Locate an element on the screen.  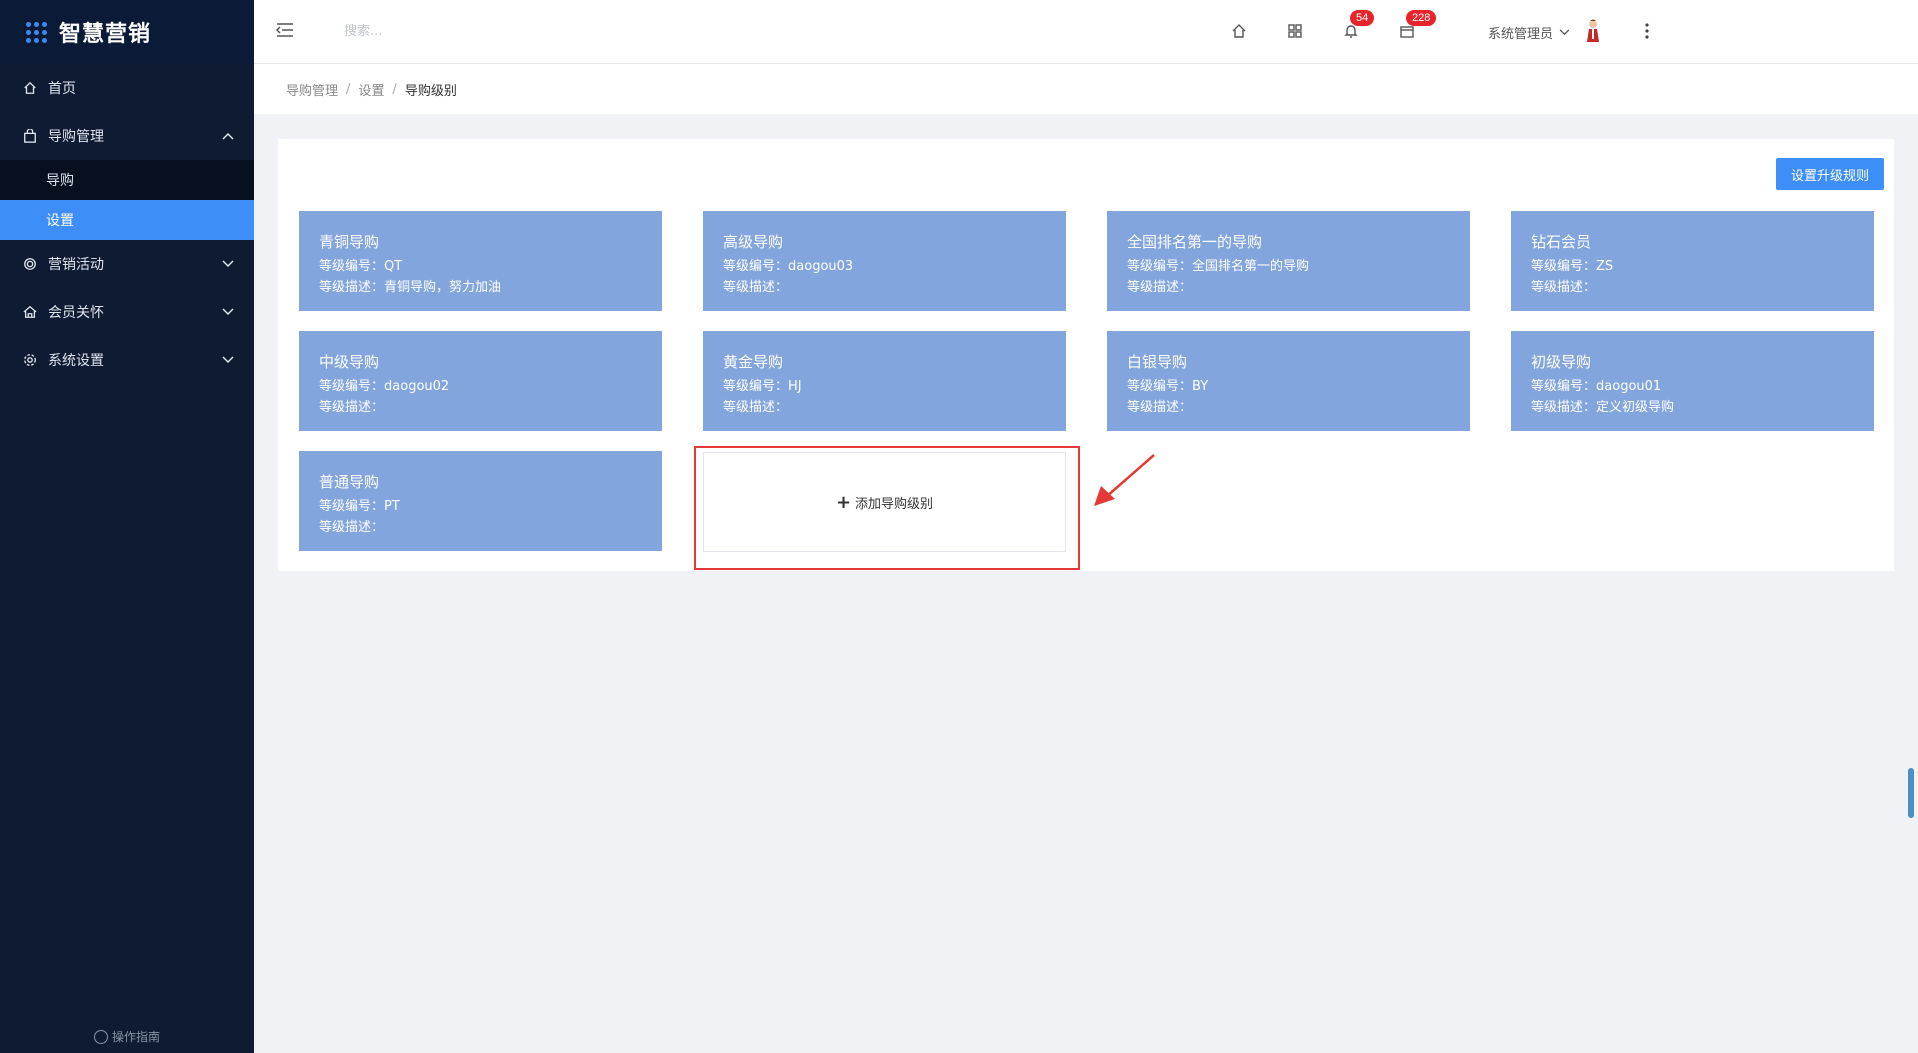
sidebar-item-marketing: 营销活动 is located at coordinates (127, 264).